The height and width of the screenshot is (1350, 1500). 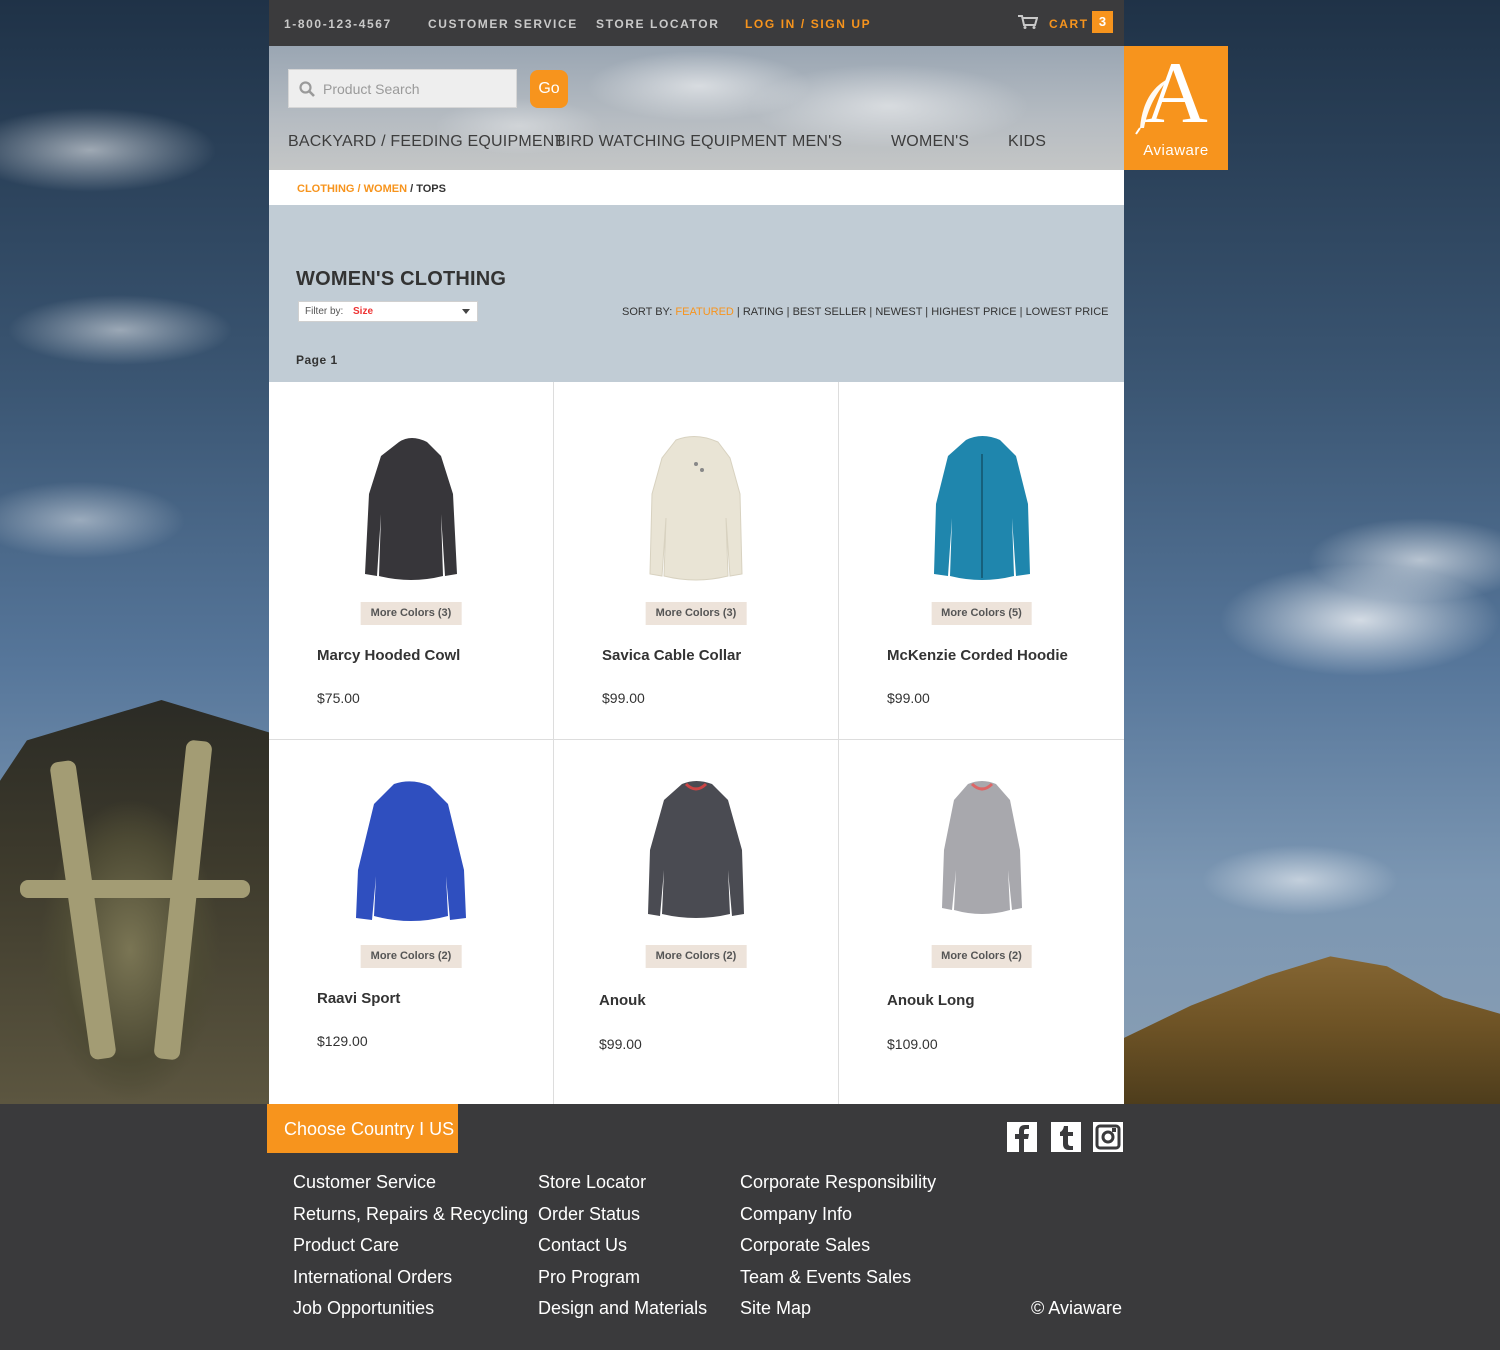 I want to click on product-name: Anouk Long, so click(x=930, y=1000).